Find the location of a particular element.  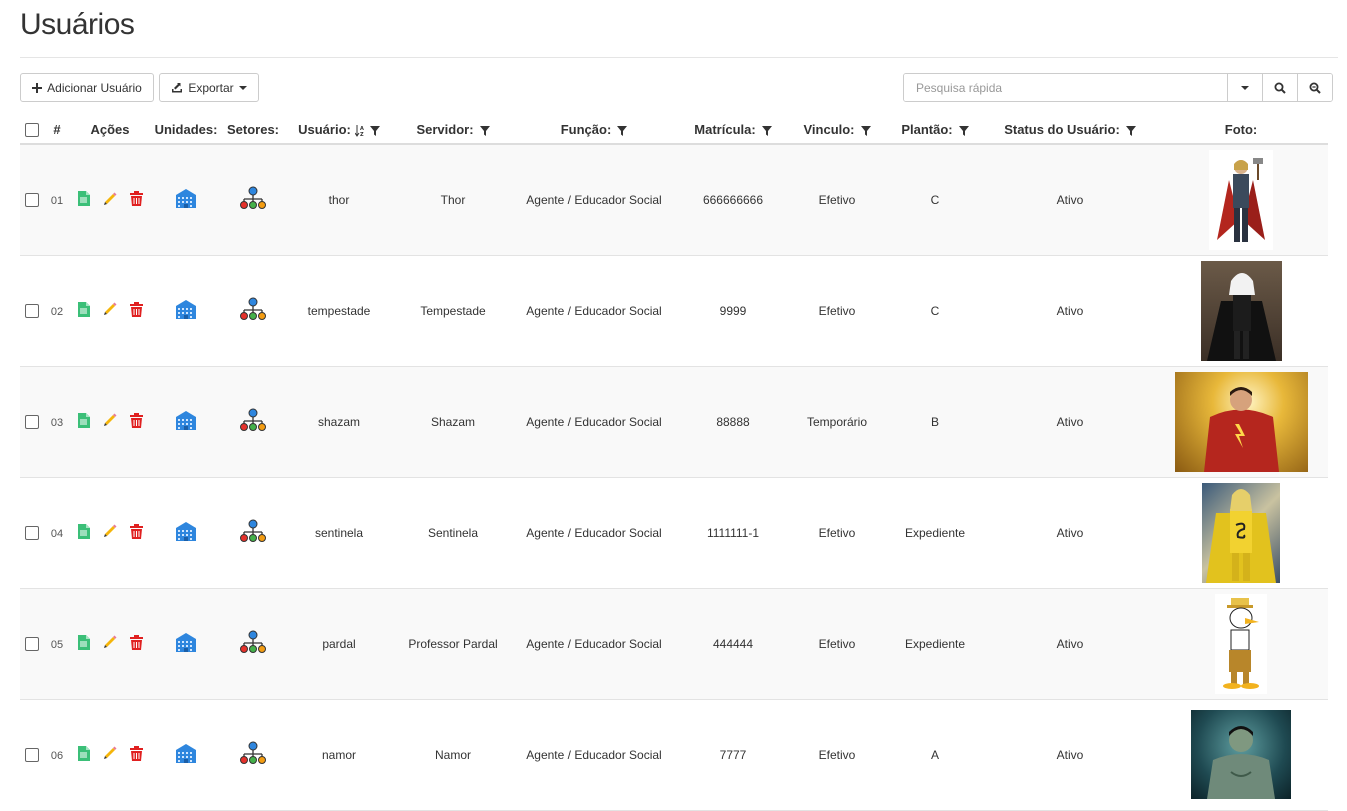

row-shift-cell: C is located at coordinates (935, 199).